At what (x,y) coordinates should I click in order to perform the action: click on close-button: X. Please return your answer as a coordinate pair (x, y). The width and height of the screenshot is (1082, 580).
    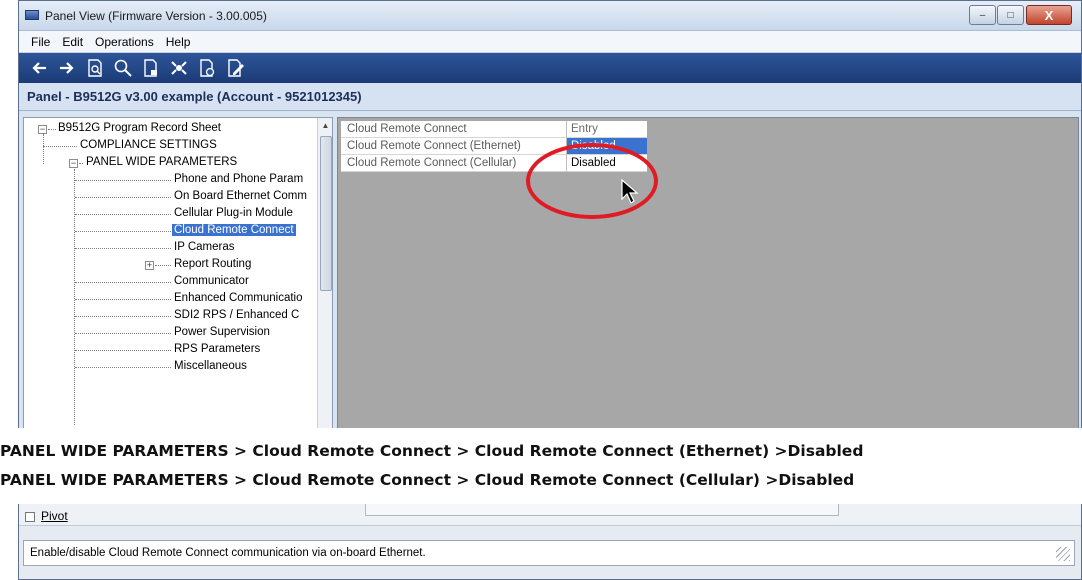
    Looking at the image, I should click on (1049, 15).